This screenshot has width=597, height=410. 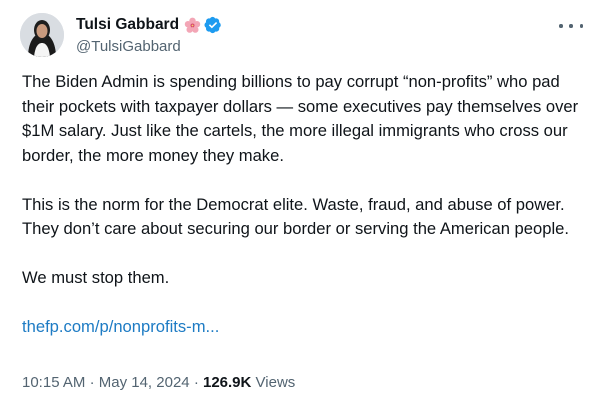 I want to click on avatar-image, so click(x=42, y=35).